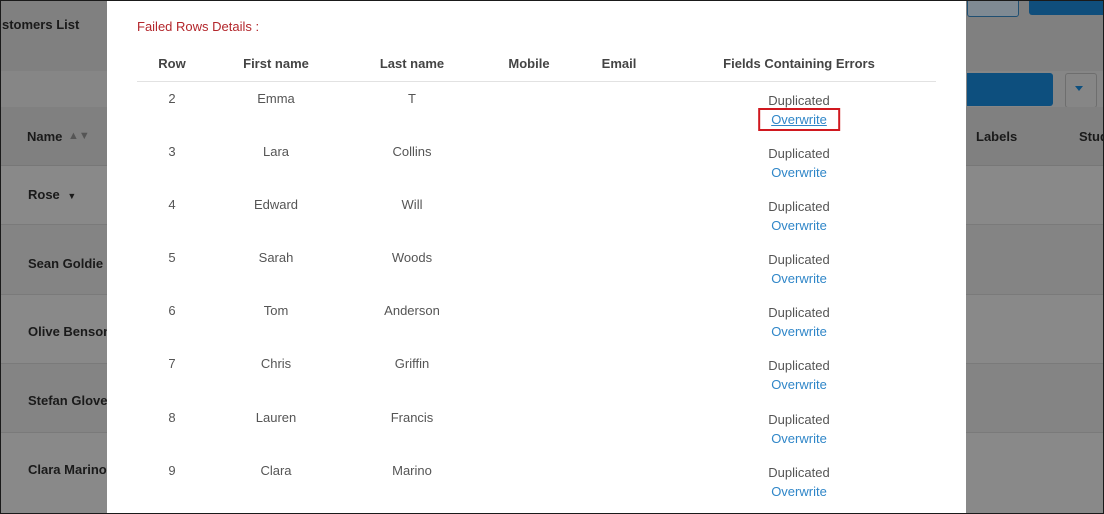 The height and width of the screenshot is (514, 1104). I want to click on table-row: 5 Sarah Woods Duplicated Overwrite, so click(536, 266).